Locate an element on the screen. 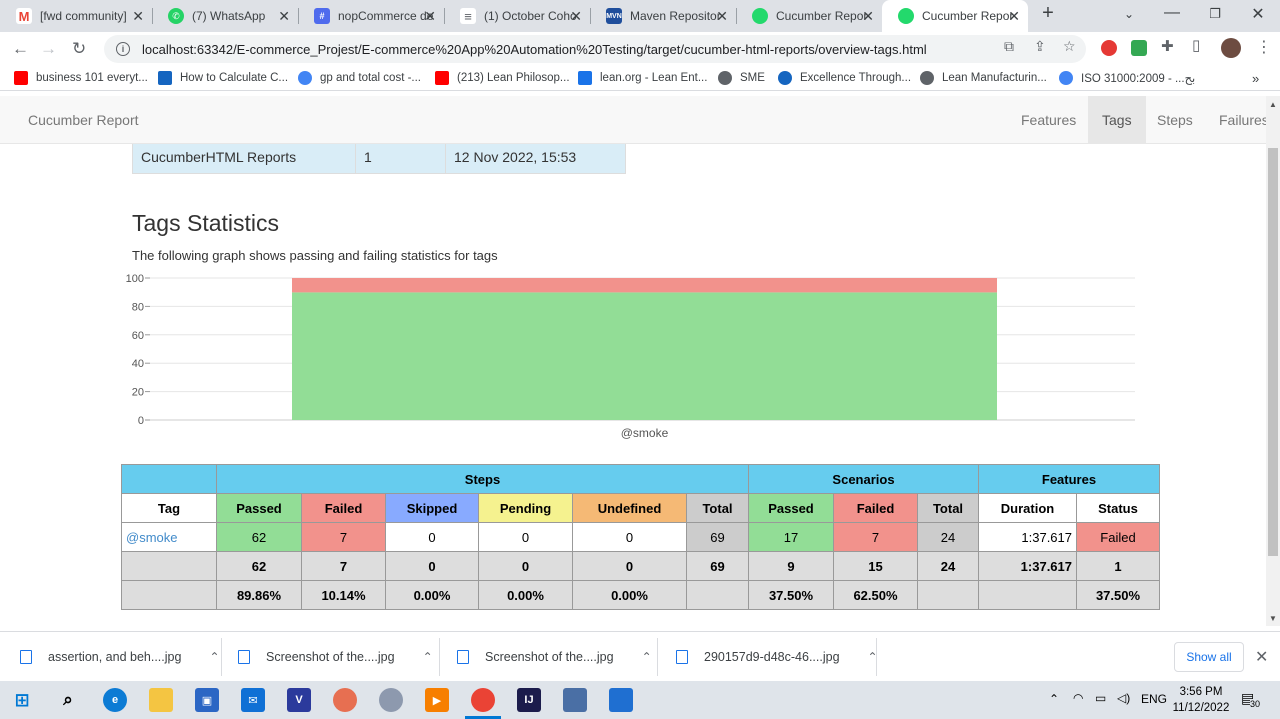 The height and width of the screenshot is (719, 1280). download-item: 290157d9-d48c-46....jpg ⌃ is located at coordinates (777, 657).